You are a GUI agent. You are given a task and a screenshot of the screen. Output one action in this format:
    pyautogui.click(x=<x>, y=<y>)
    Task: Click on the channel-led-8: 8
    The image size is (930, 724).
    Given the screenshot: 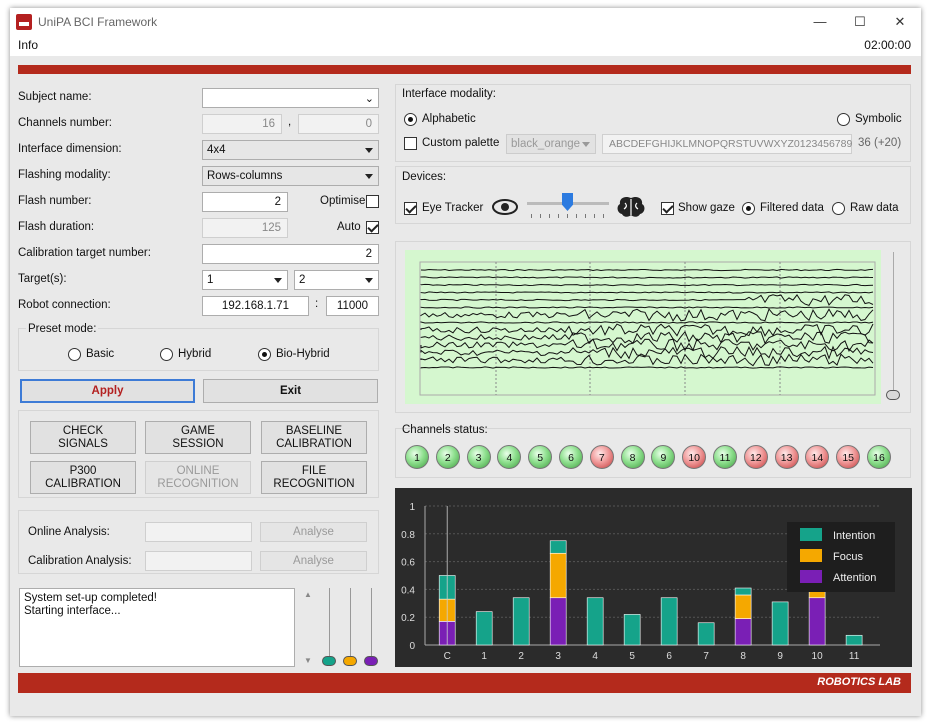 What is the action you would take?
    pyautogui.click(x=632, y=457)
    